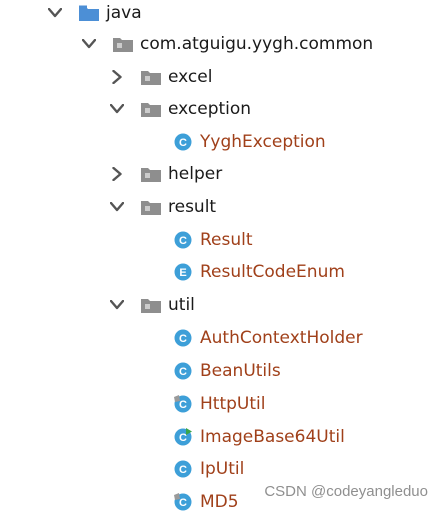 The height and width of the screenshot is (518, 444). I want to click on tree-row-label: ImageBase64Util, so click(272, 437).